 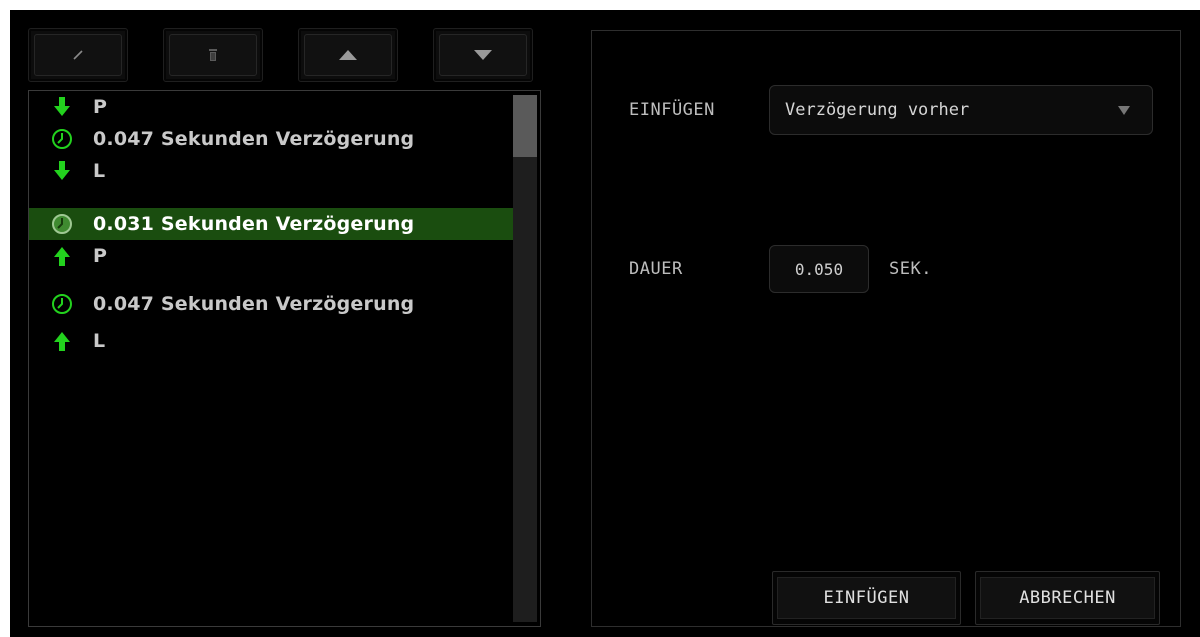 I want to click on chevron-down-icon, so click(x=1124, y=110).